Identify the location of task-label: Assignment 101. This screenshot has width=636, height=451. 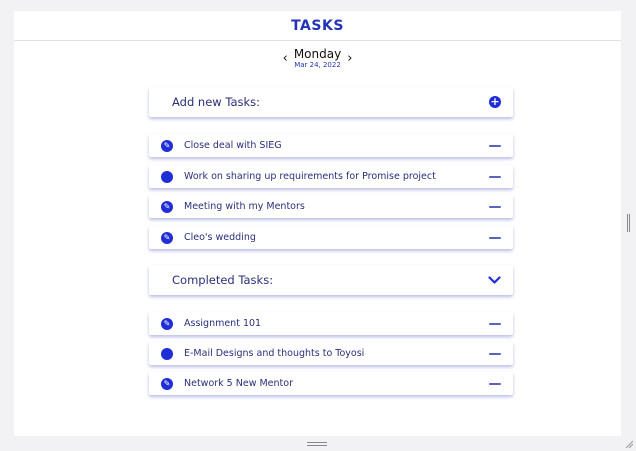
(223, 323).